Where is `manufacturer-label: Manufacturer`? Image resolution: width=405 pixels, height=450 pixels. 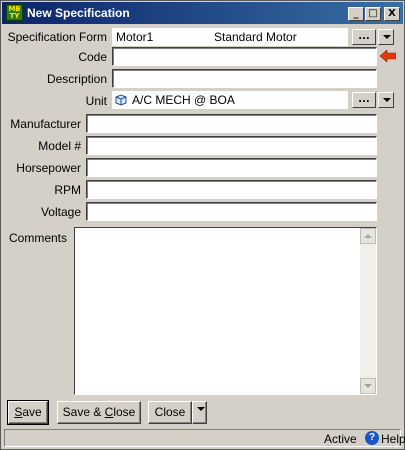
manufacturer-label: Manufacturer is located at coordinates (45, 124).